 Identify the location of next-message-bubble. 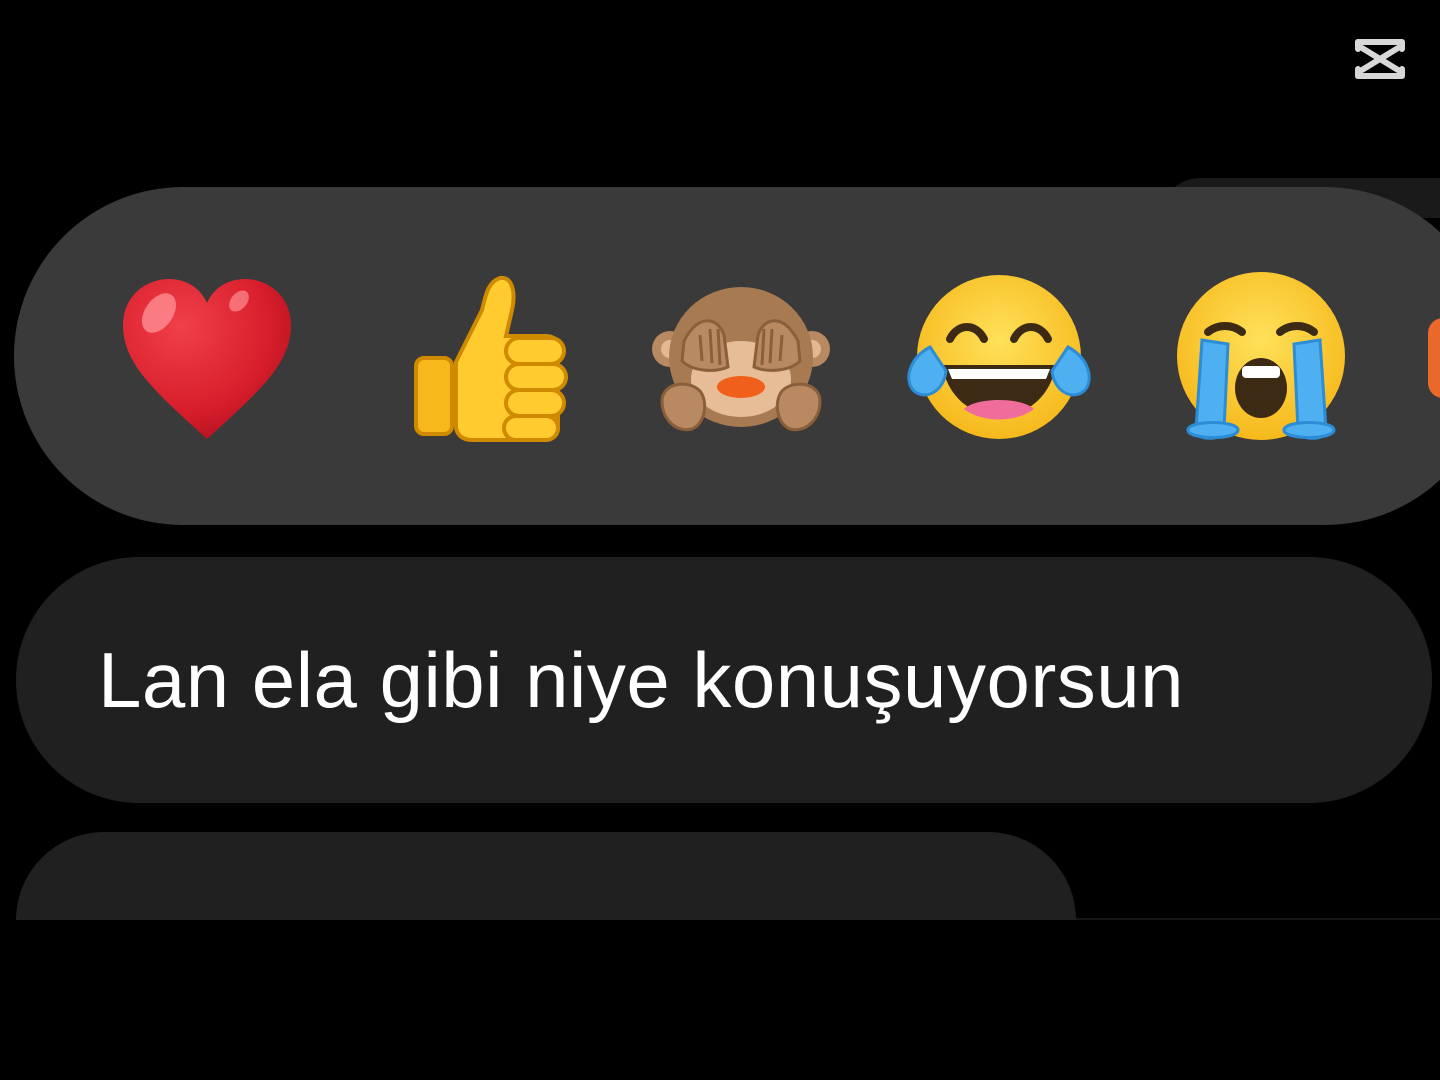
(546, 876).